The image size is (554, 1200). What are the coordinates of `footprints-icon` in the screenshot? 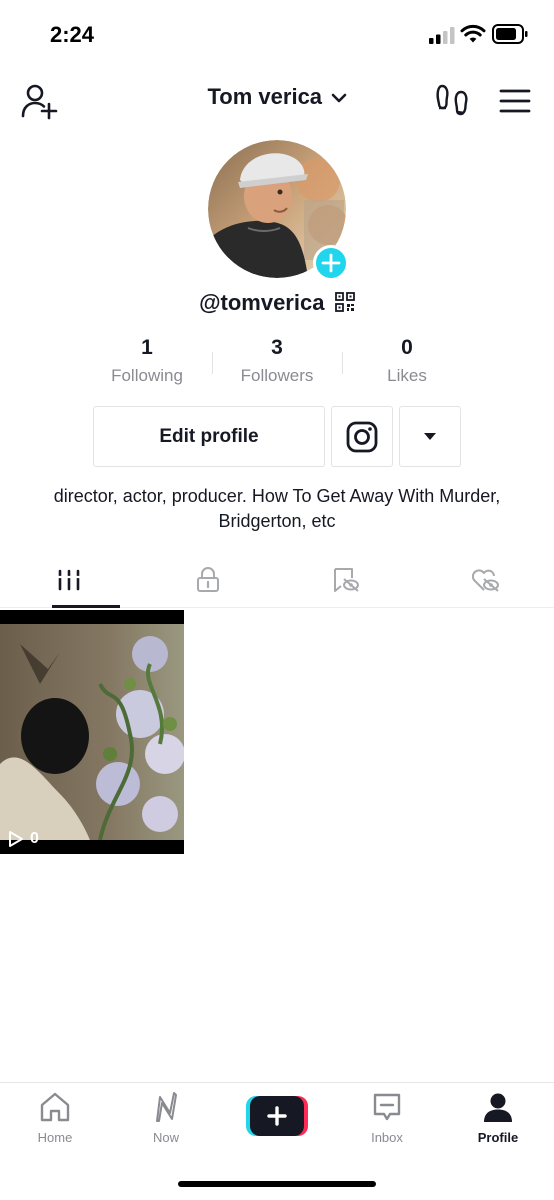 It's located at (453, 100).